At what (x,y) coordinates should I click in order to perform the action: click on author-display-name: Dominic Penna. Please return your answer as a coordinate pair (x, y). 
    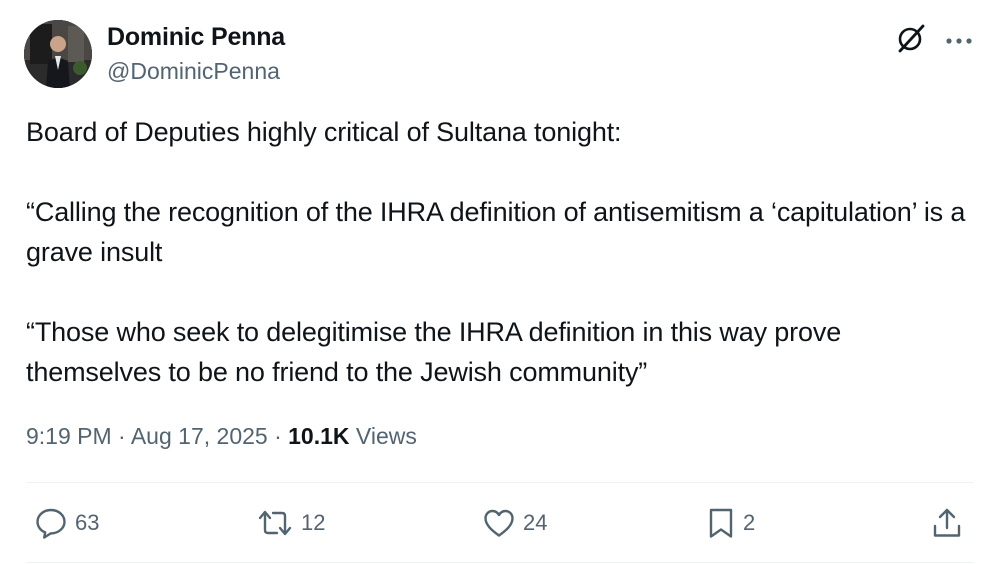
    Looking at the image, I should click on (196, 37).